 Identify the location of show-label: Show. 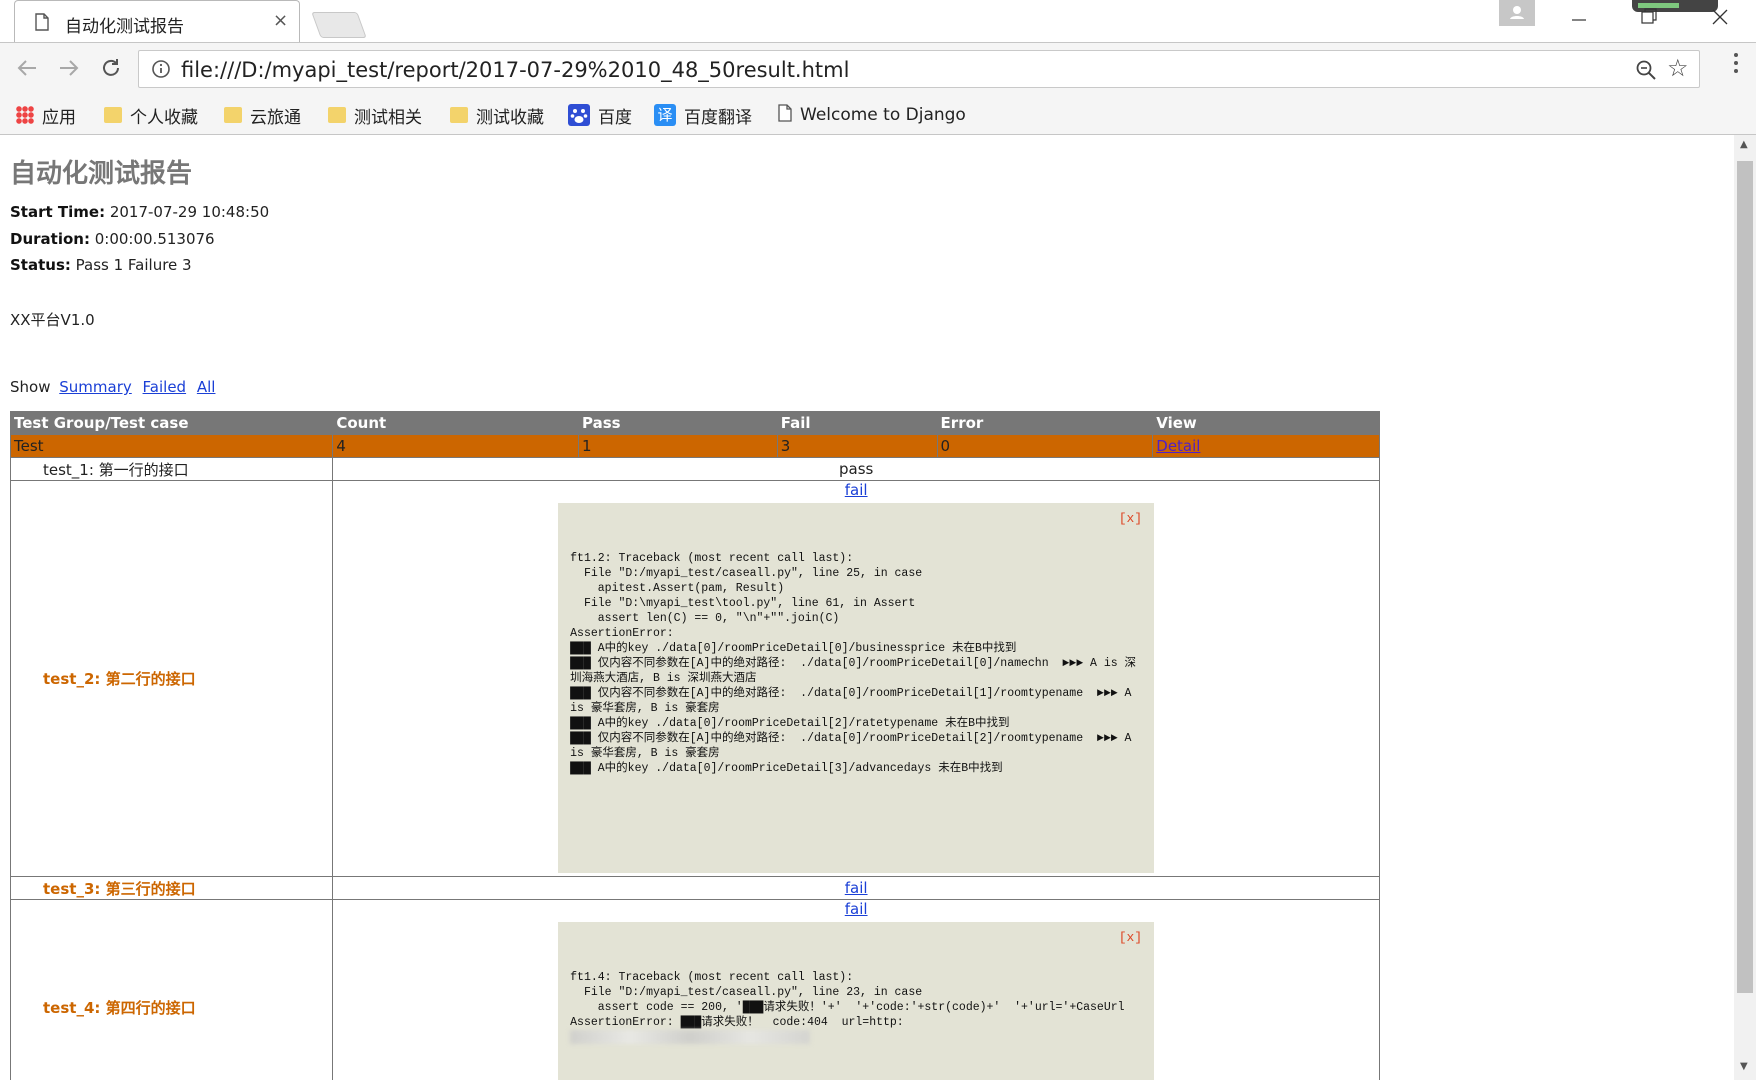
(30, 387).